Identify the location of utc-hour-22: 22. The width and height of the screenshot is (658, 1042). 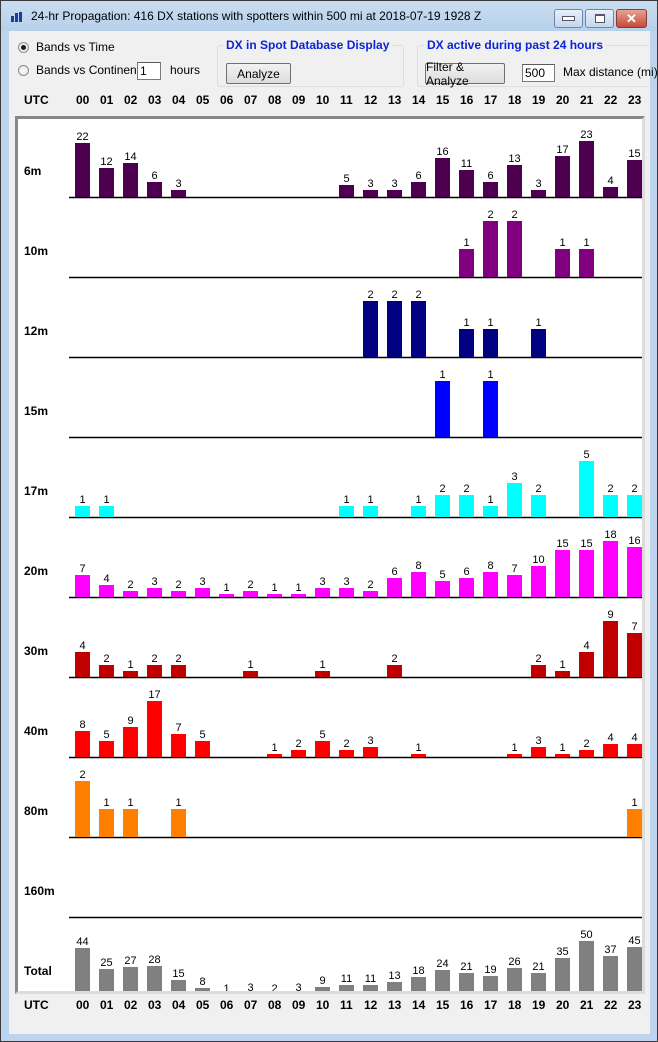
(611, 100).